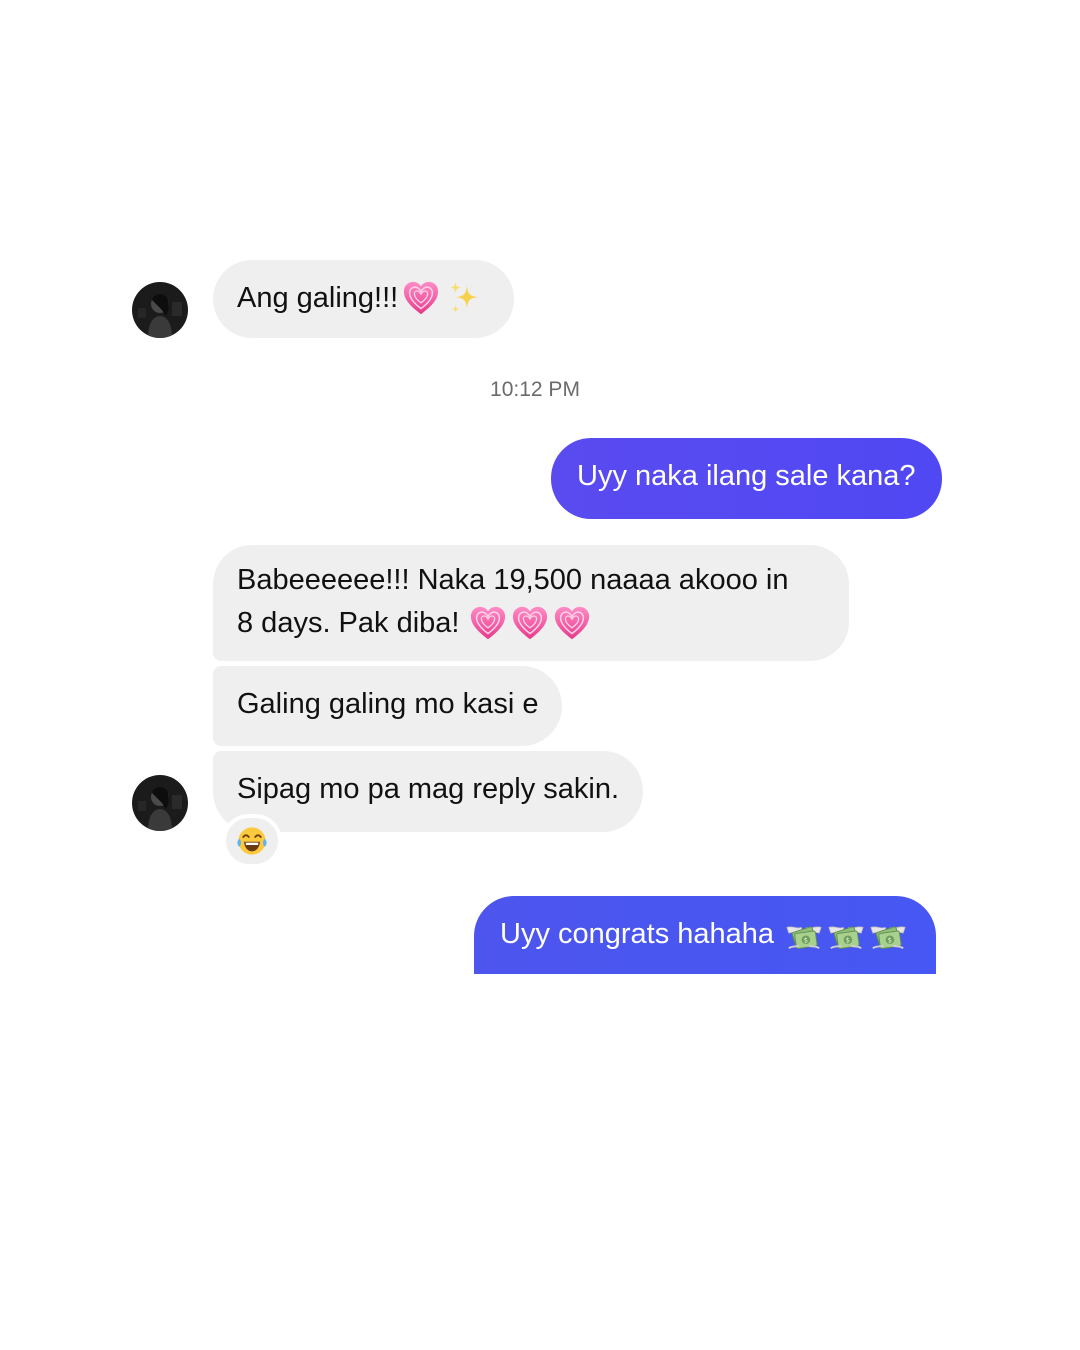  I want to click on sparkles-emoji, so click(465, 299).